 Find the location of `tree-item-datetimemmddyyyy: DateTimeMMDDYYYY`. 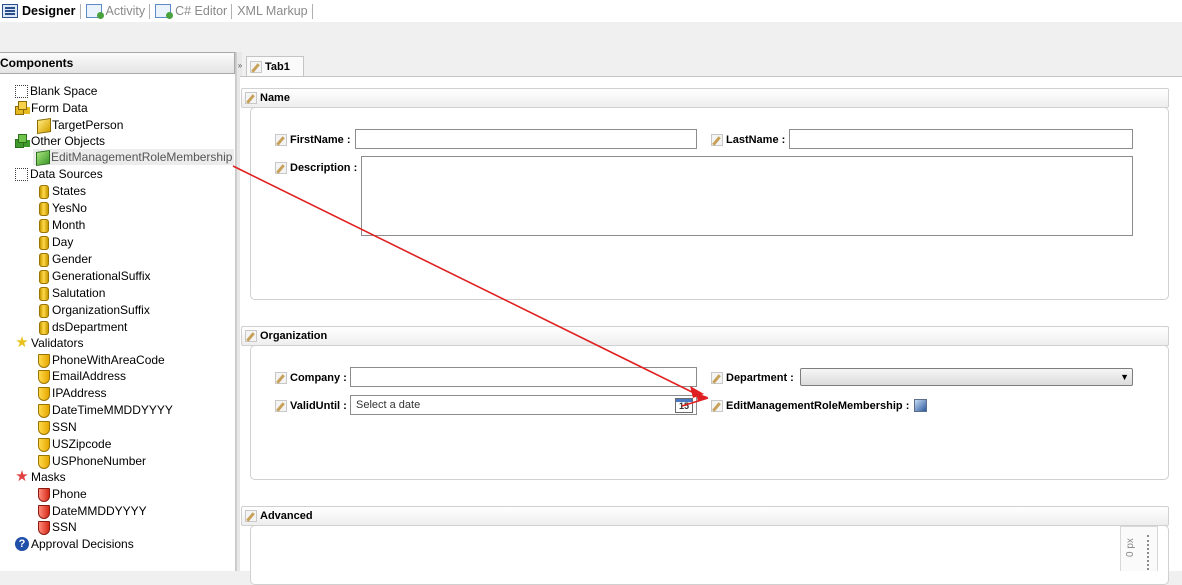

tree-item-datetimemmddyyyy: DateTimeMMDDYYYY is located at coordinates (104, 410).